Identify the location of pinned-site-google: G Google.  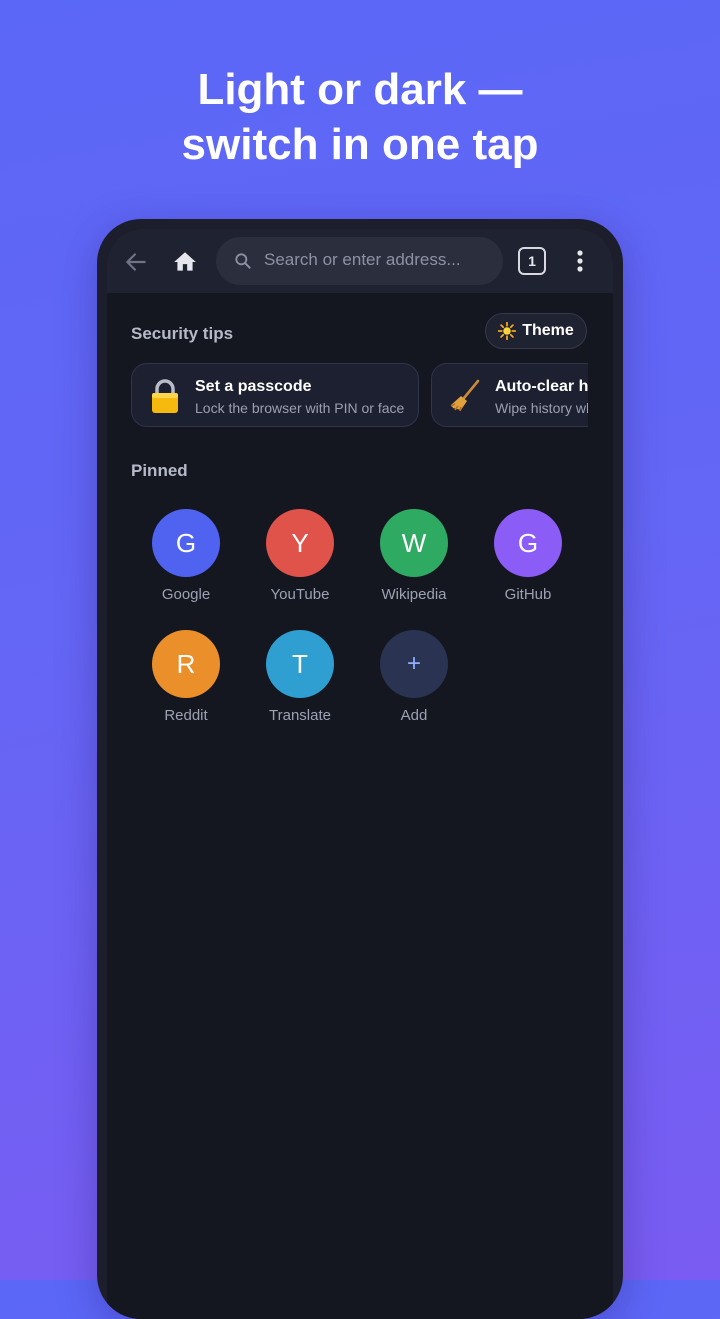
(186, 556).